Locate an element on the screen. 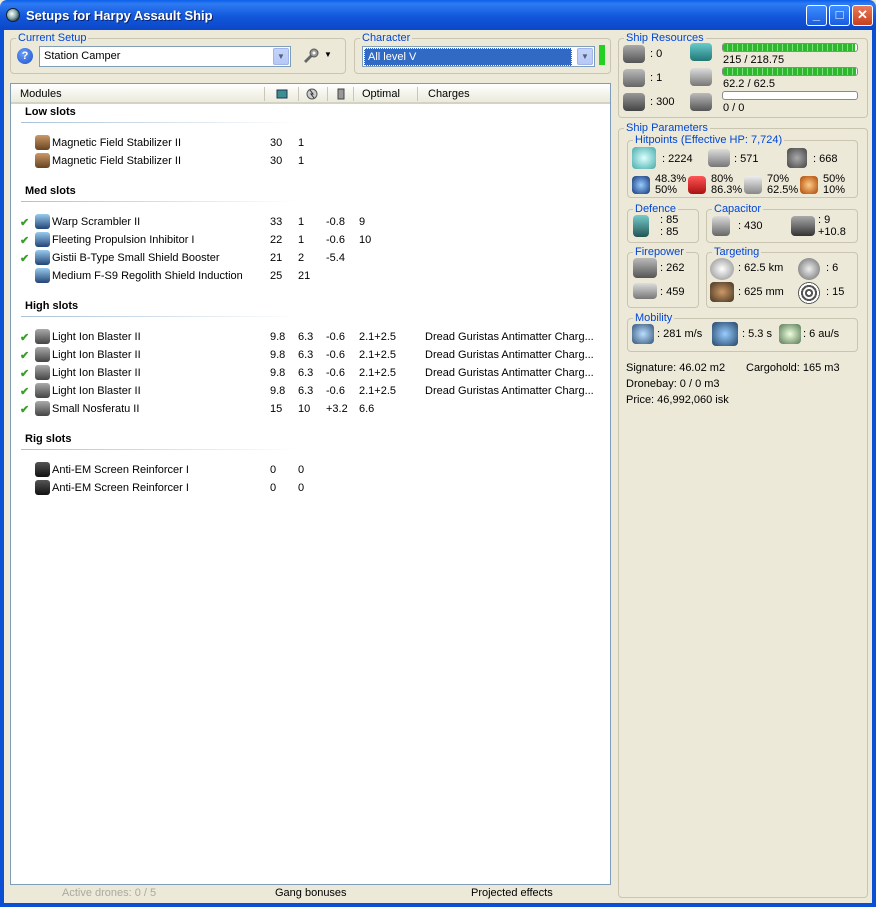 This screenshot has height=907, width=876. high-slots-title: High slots is located at coordinates (52, 306).